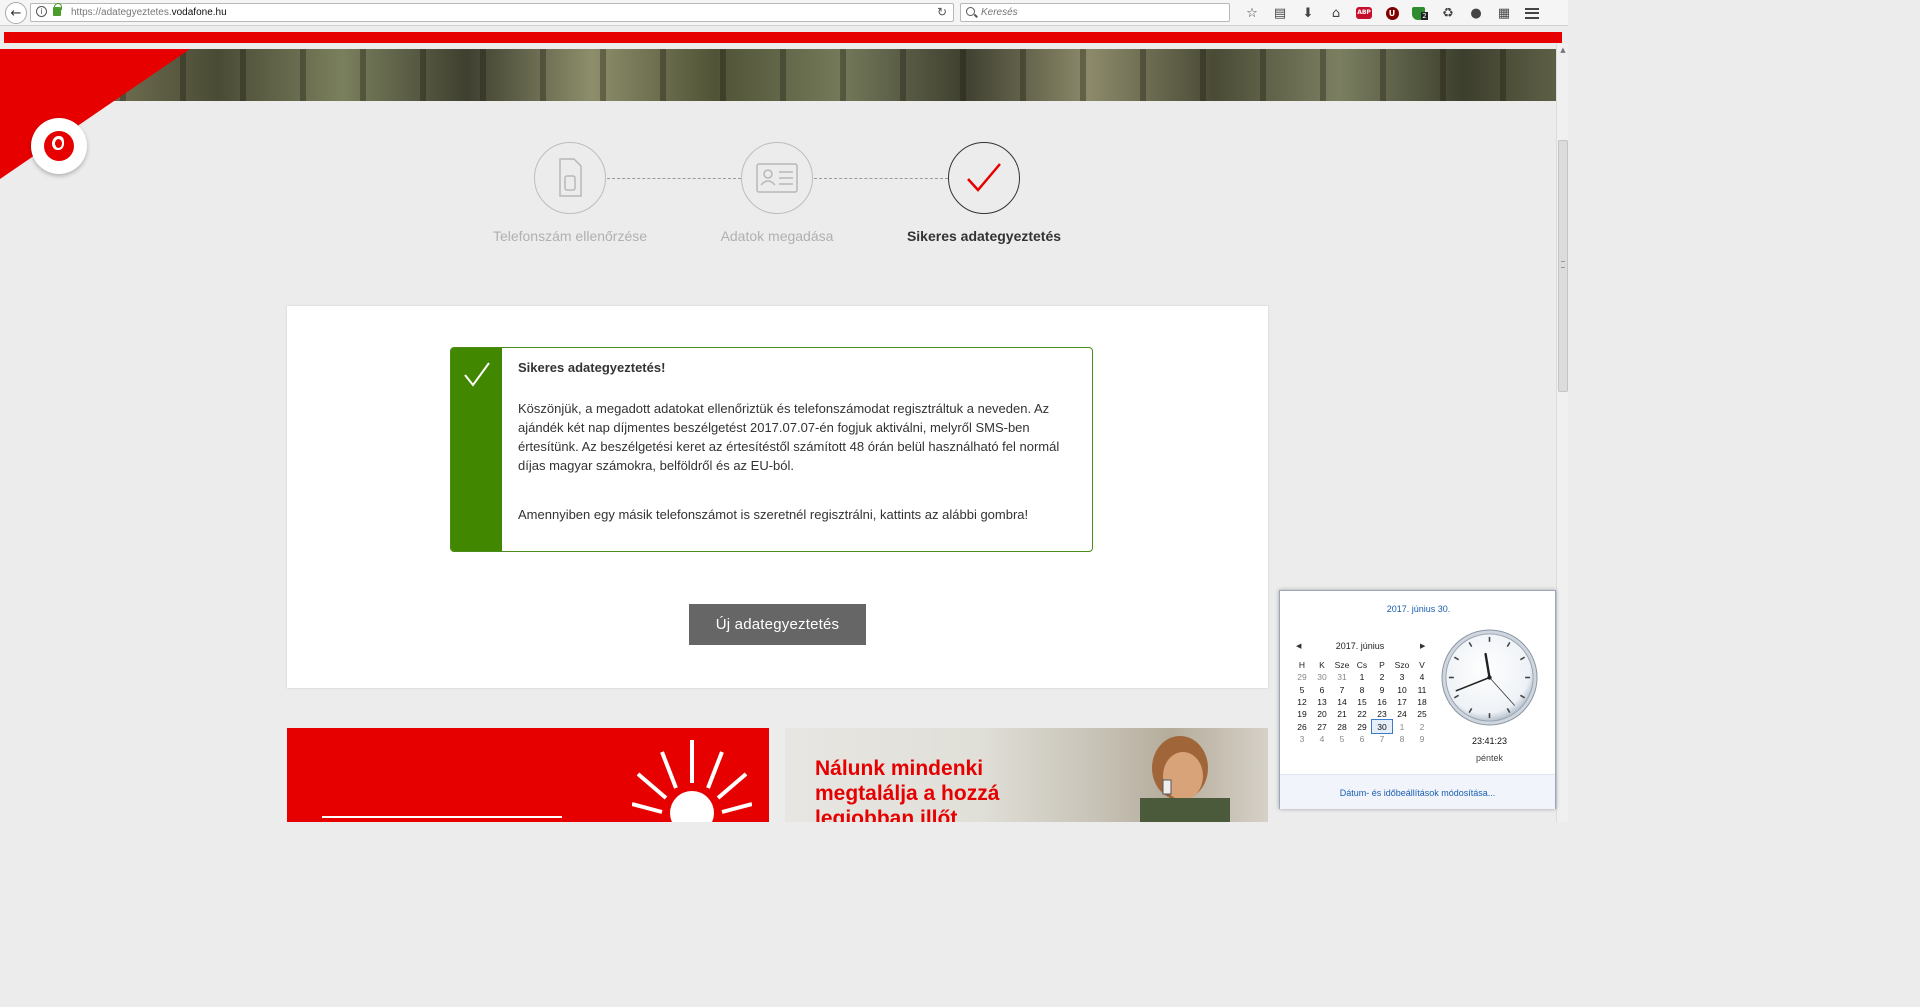  I want to click on step-label: Sikeres adategyeztetés, so click(984, 236).